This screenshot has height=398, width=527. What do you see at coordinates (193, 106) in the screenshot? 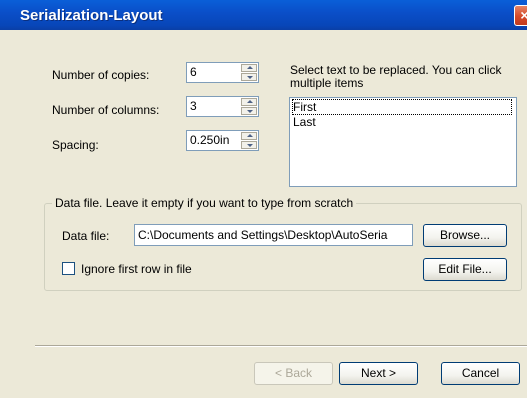
I see `columns-value: 3` at bounding box center [193, 106].